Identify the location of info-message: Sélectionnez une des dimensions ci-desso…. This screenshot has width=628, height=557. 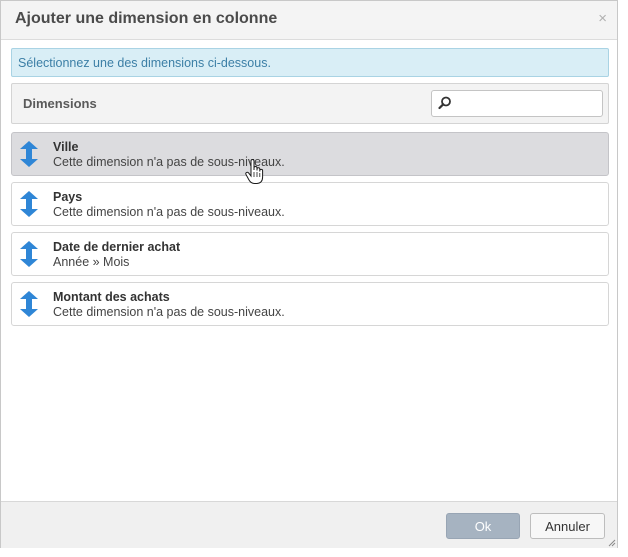
(144, 63).